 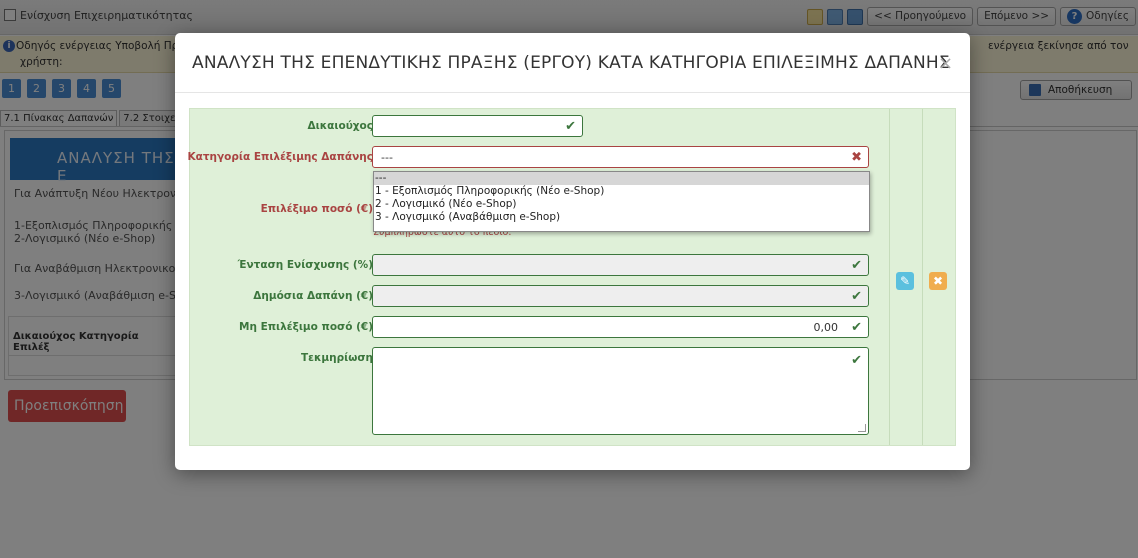 I want to click on intensity-label: Ένταση Ενίσχυσης (%), so click(x=305, y=265).